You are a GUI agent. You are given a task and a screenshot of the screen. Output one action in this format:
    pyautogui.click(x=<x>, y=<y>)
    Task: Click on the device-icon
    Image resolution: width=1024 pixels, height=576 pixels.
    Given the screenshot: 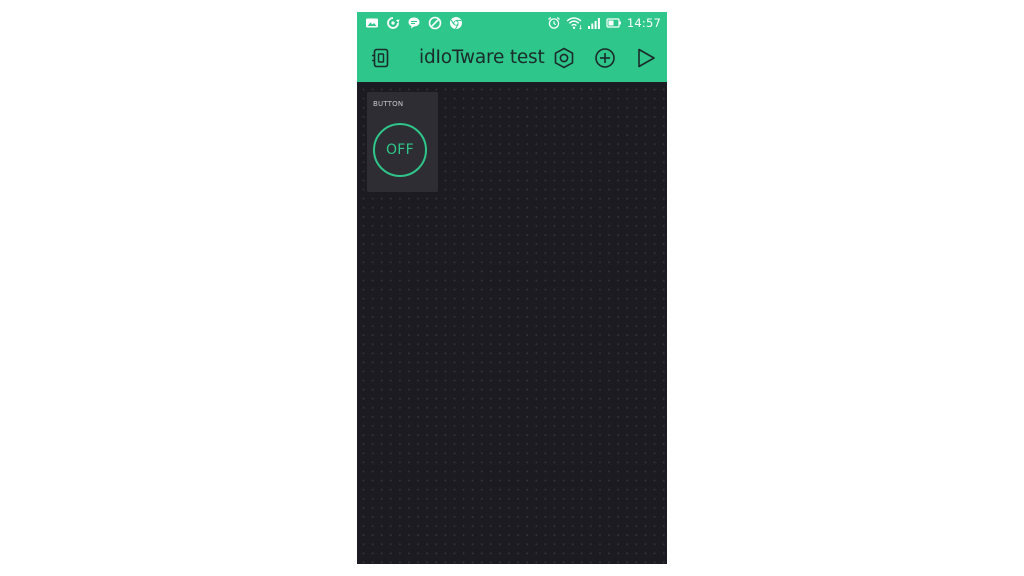 What is the action you would take?
    pyautogui.click(x=380, y=58)
    